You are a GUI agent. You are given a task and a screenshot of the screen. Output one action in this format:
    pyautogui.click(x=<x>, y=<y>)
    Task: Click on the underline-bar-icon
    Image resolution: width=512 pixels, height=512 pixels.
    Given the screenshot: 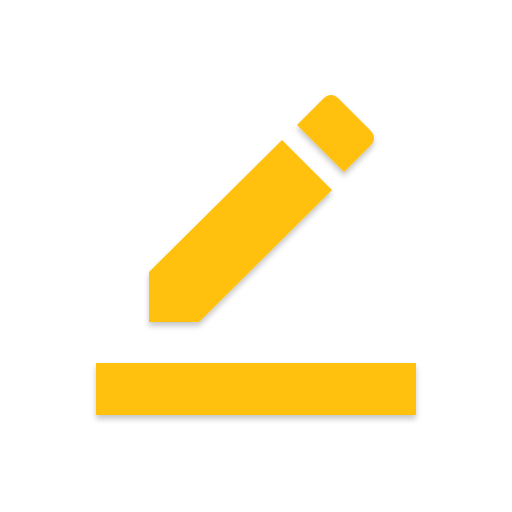 What is the action you would take?
    pyautogui.click(x=256, y=389)
    